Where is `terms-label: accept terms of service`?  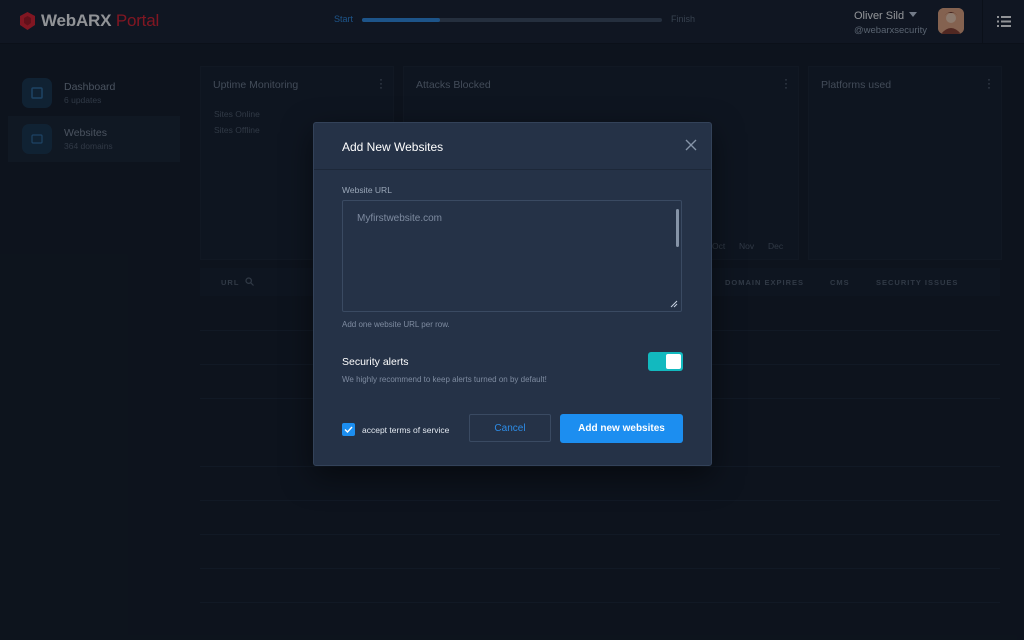 terms-label: accept terms of service is located at coordinates (405, 430).